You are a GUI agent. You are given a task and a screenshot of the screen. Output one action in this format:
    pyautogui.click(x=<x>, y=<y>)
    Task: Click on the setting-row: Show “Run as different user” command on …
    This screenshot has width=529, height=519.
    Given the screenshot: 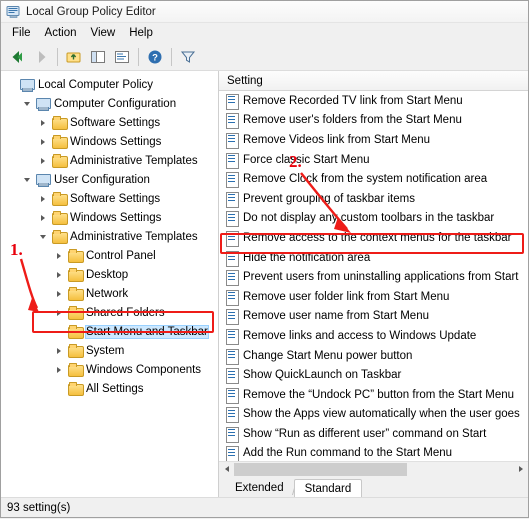 What is the action you would take?
    pyautogui.click(x=373, y=434)
    